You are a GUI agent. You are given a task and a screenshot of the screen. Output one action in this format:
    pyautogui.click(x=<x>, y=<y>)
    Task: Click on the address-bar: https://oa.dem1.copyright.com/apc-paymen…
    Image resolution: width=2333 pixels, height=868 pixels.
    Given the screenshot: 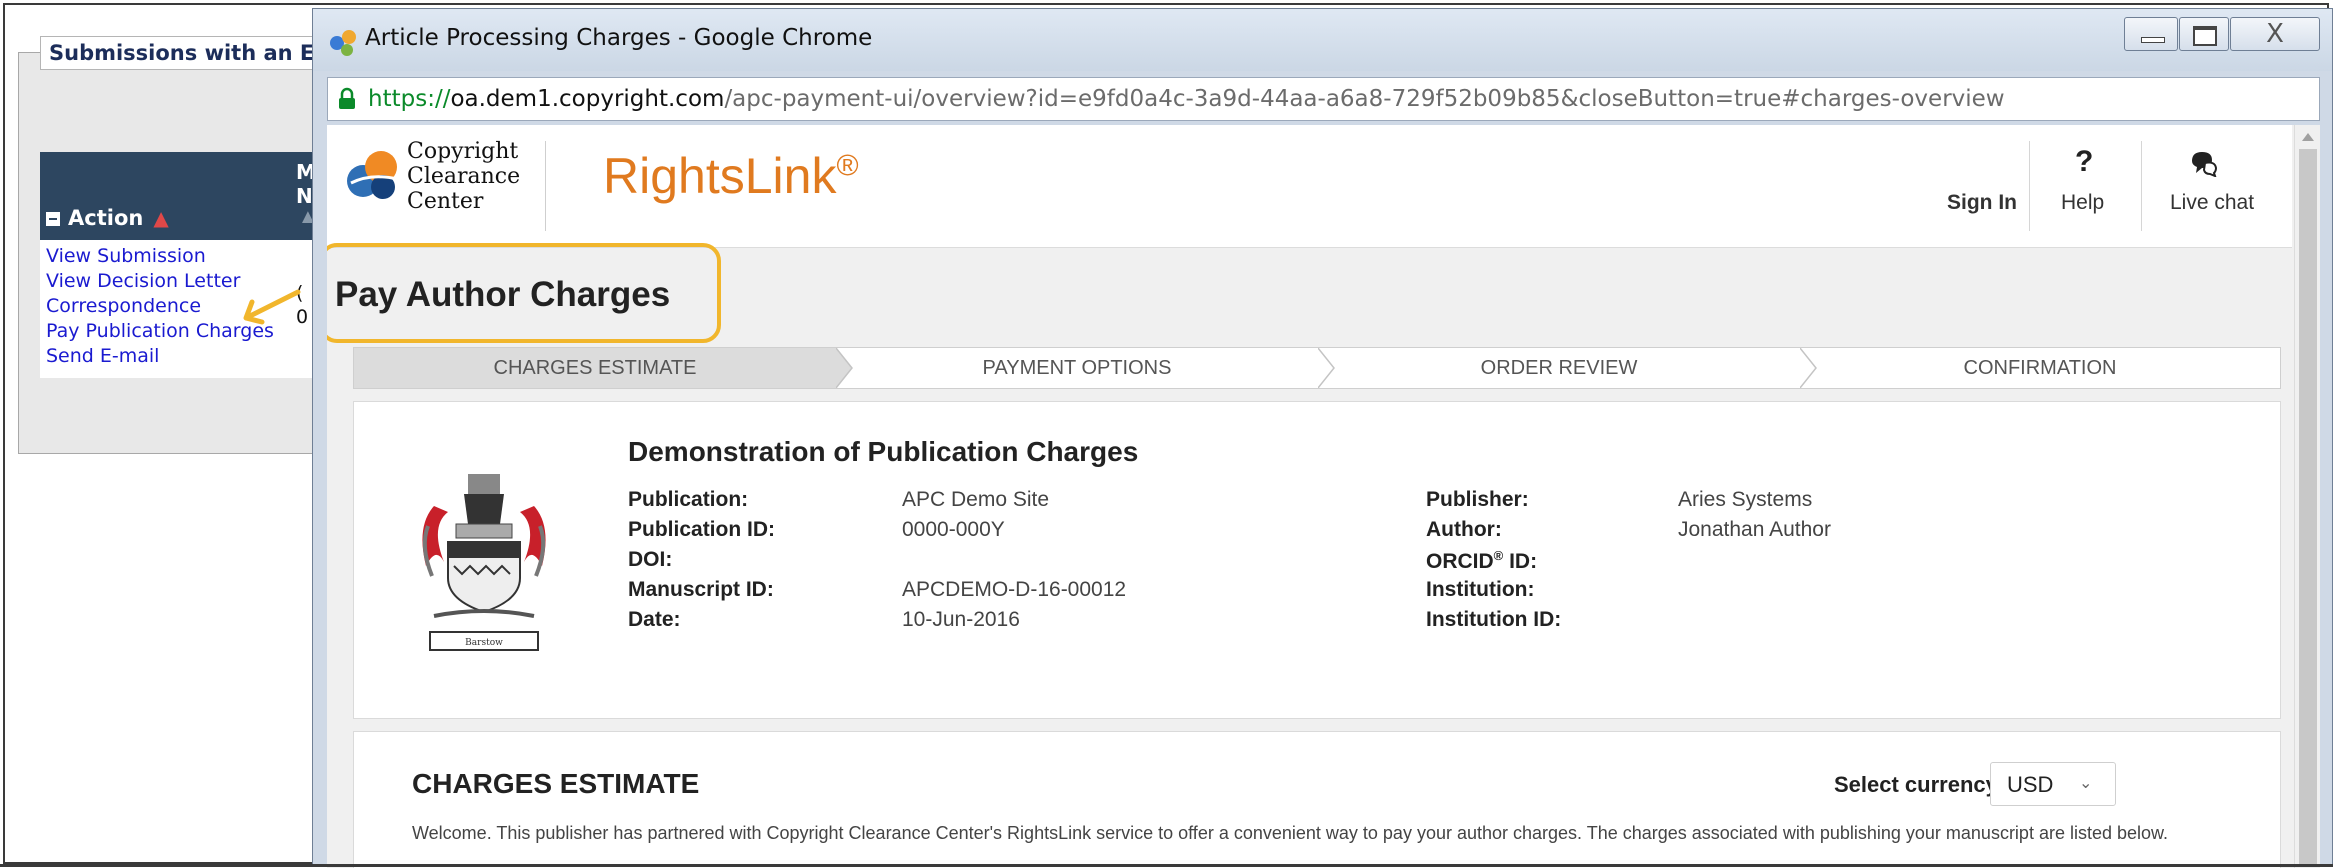 What is the action you would take?
    pyautogui.click(x=1323, y=99)
    